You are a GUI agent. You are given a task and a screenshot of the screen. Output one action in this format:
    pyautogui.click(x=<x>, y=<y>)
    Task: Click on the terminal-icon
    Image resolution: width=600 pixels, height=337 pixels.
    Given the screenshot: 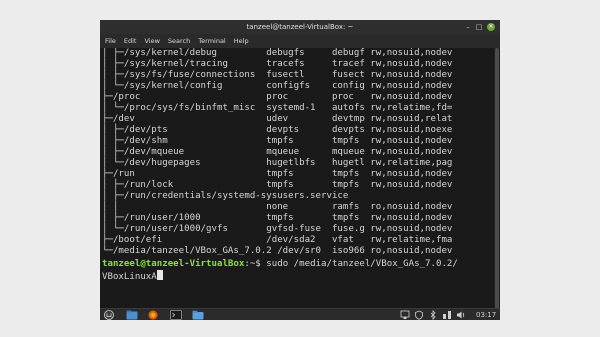 What is the action you would take?
    pyautogui.click(x=176, y=315)
    